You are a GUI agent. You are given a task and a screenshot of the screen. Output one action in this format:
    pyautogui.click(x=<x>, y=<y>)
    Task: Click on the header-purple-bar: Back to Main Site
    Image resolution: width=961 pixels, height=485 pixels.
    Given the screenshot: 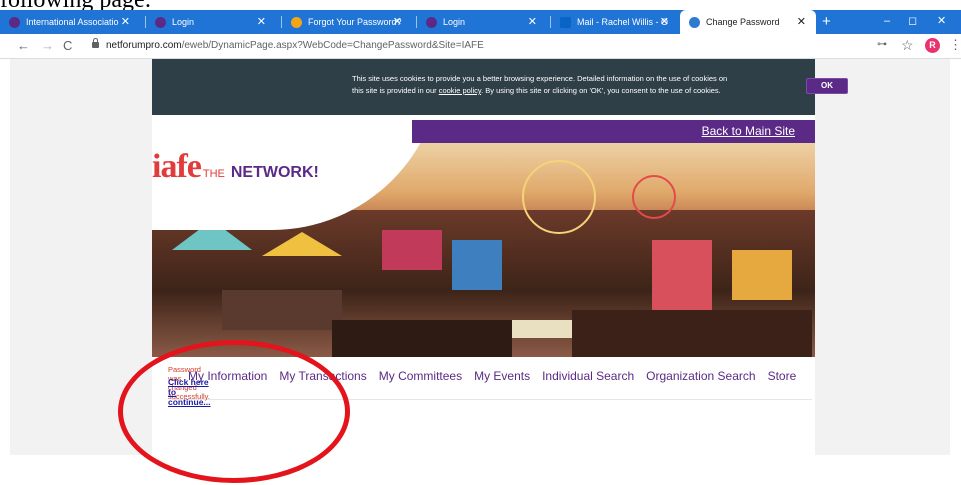 What is the action you would take?
    pyautogui.click(x=613, y=131)
    